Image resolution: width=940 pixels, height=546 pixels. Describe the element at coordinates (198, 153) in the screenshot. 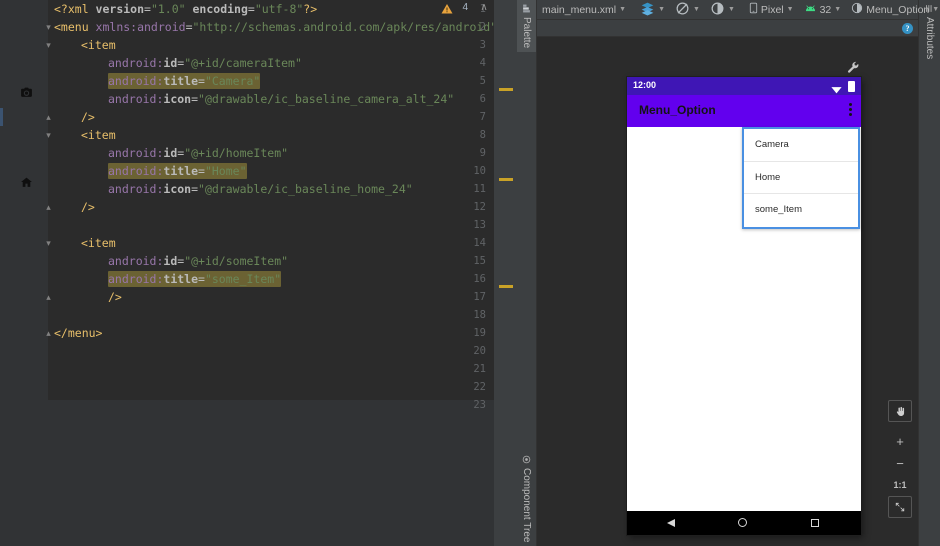

I see `code-line: android:id="@+id/homeItem"` at that location.